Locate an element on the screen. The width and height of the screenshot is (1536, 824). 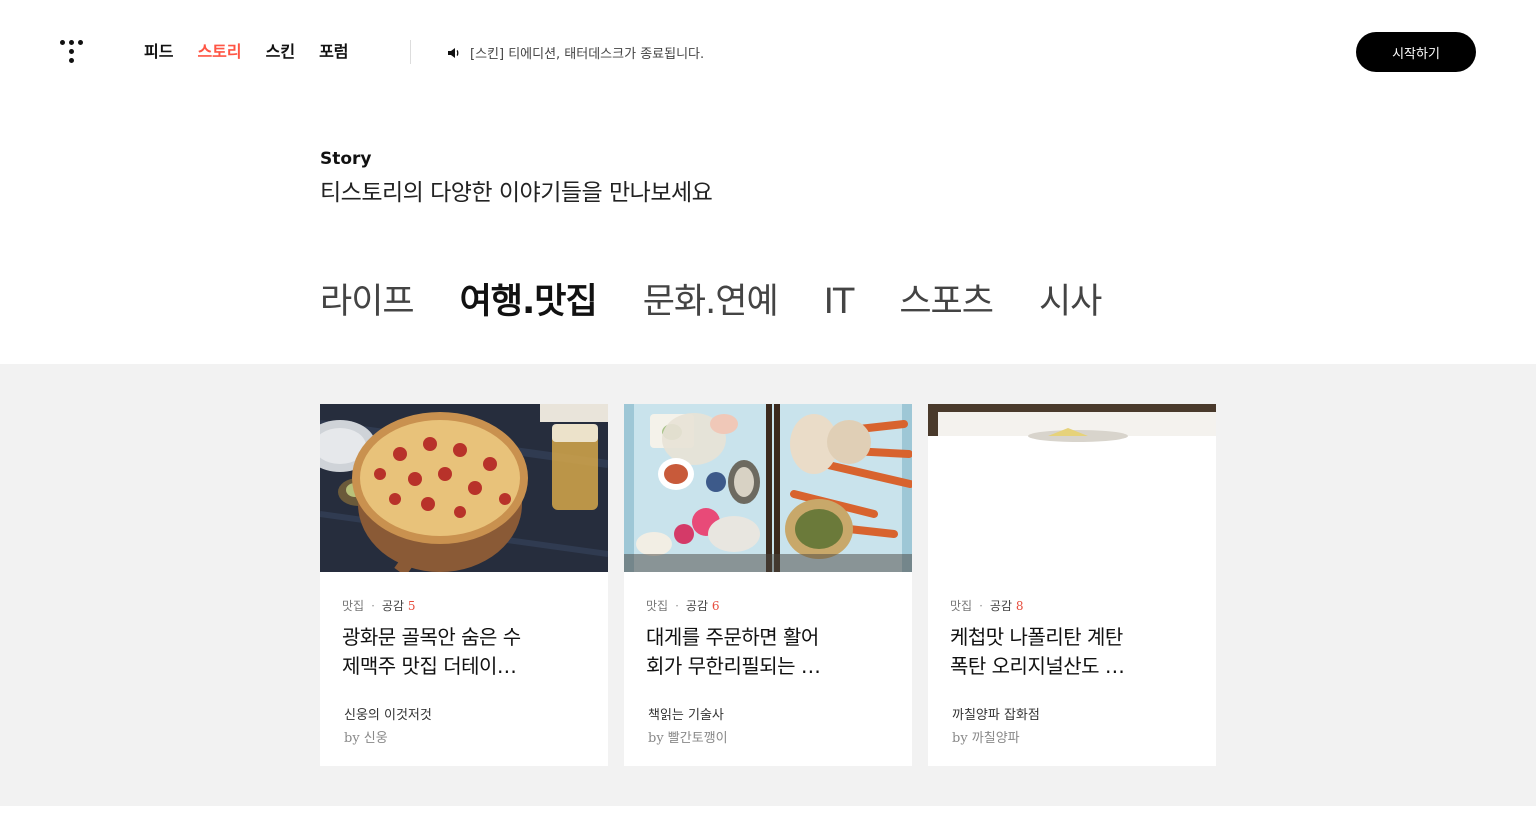
start-button: 시작하기 is located at coordinates (1416, 52).